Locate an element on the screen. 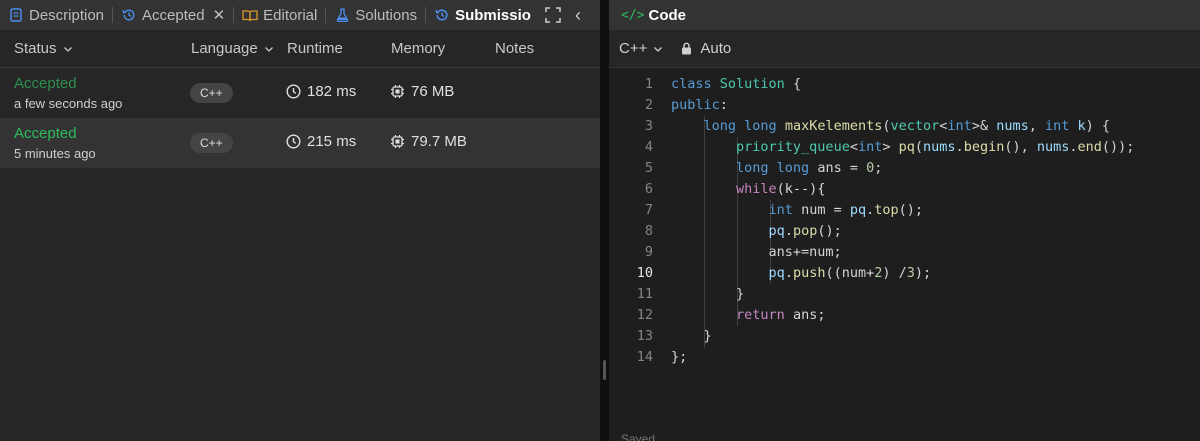 Image resolution: width=1200 pixels, height=441 pixels. runtime-cell: 182 ms is located at coordinates (321, 91).